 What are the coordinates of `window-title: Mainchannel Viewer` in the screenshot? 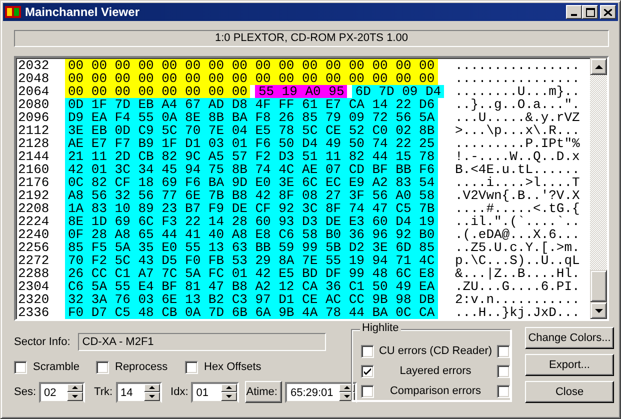 It's located at (82, 12).